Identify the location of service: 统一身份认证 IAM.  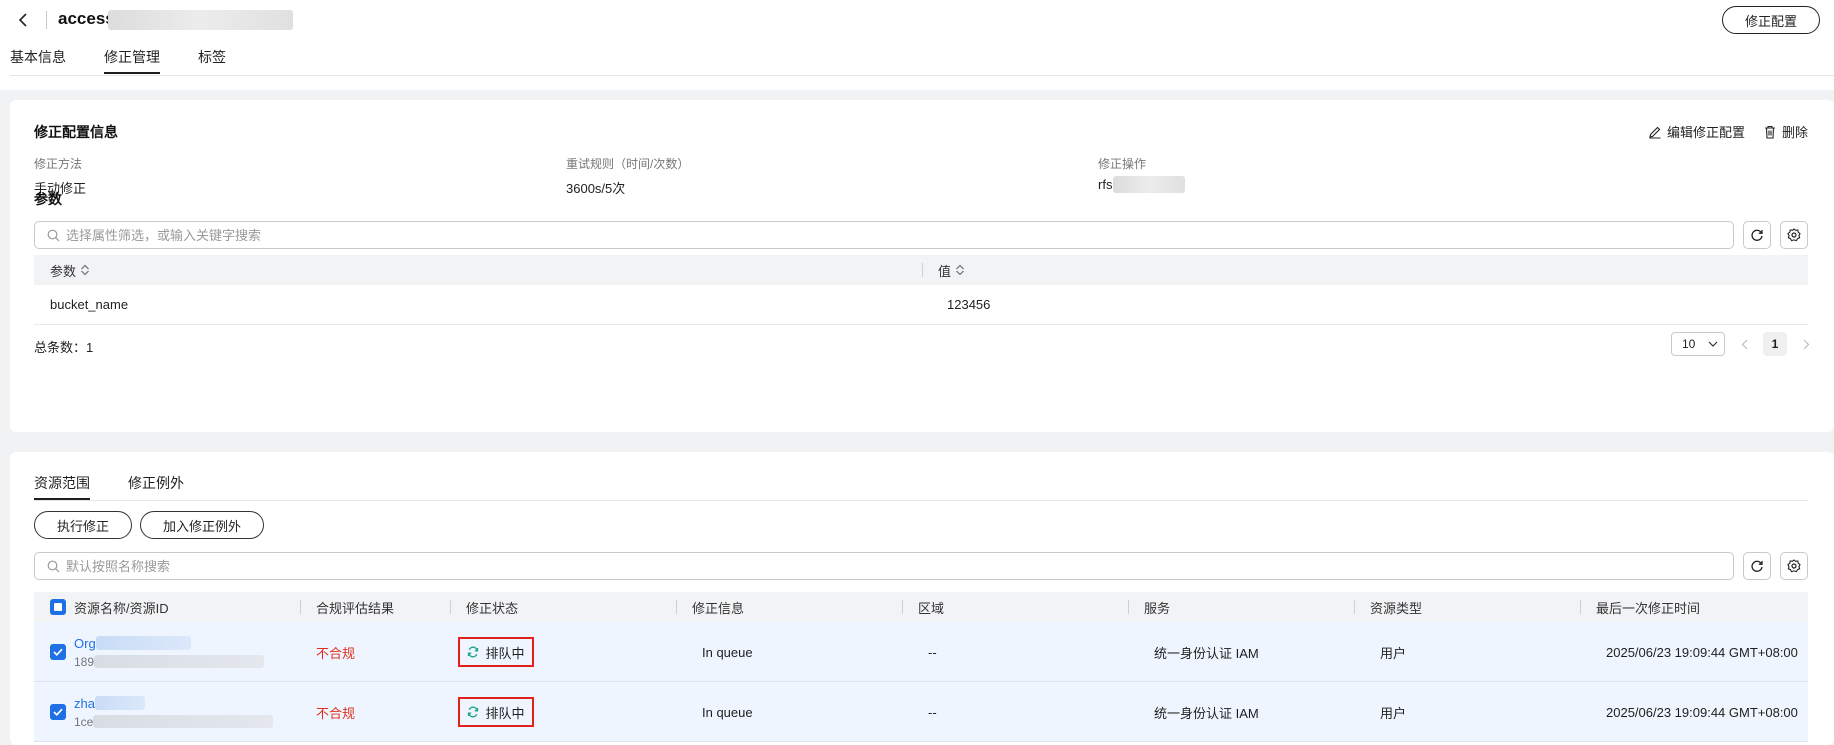
(1206, 653).